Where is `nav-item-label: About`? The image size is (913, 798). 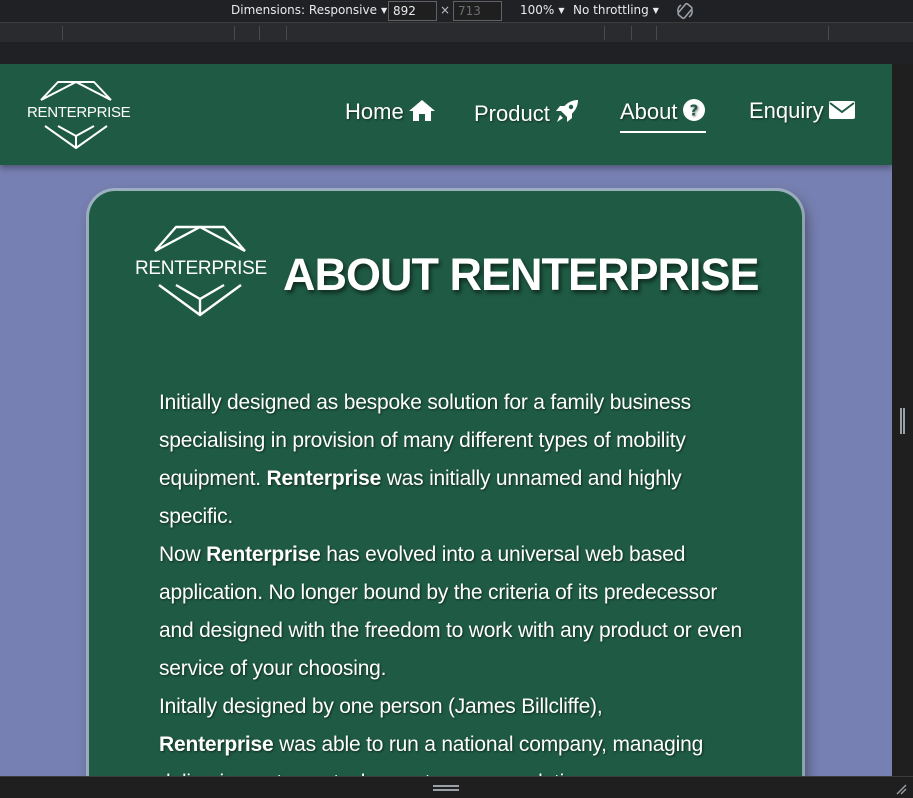 nav-item-label: About is located at coordinates (649, 111).